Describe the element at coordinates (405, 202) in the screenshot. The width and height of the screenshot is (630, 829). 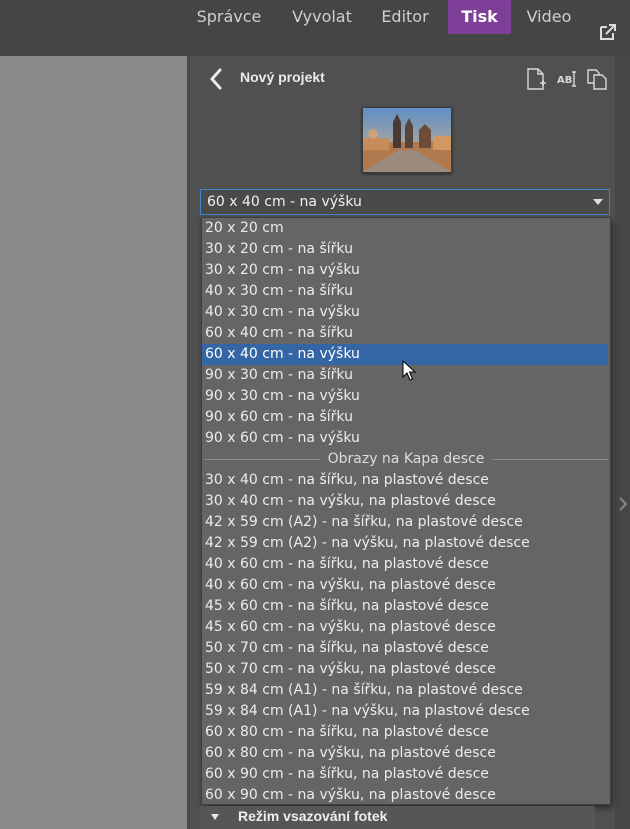
I see `print-size-select: 60 x 40 cm - na výšku` at that location.